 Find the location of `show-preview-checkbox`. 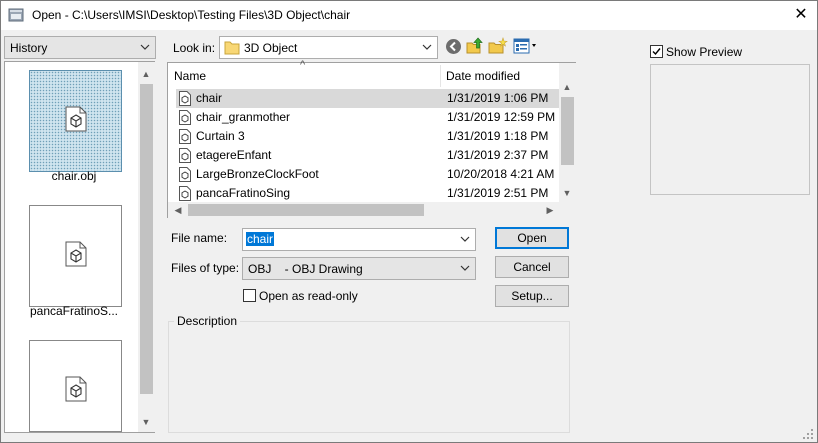

show-preview-checkbox is located at coordinates (656, 51).